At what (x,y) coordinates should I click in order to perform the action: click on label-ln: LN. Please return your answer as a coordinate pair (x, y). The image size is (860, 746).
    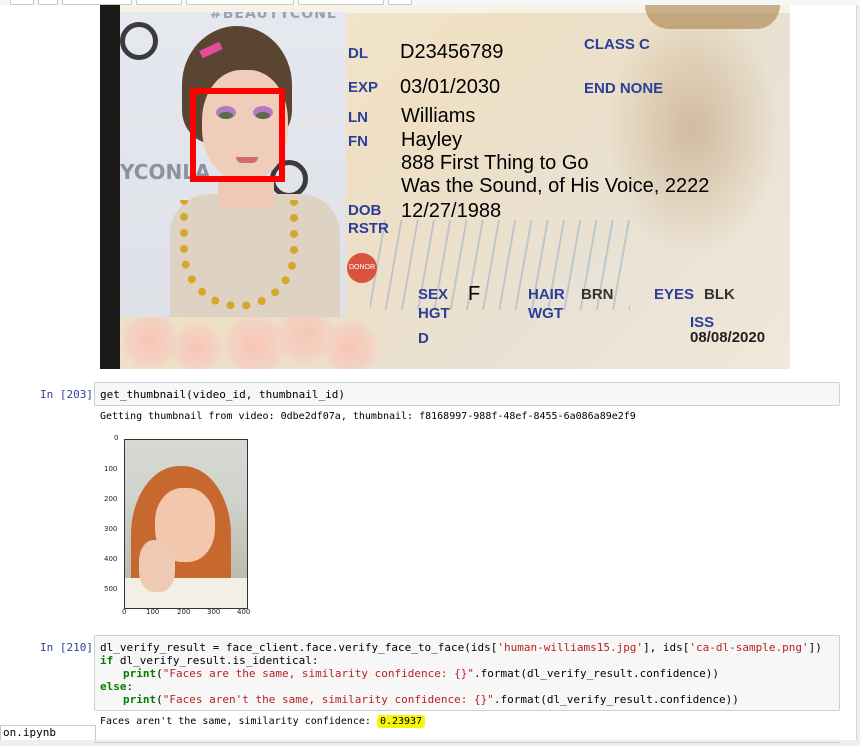
    Looking at the image, I should click on (358, 117).